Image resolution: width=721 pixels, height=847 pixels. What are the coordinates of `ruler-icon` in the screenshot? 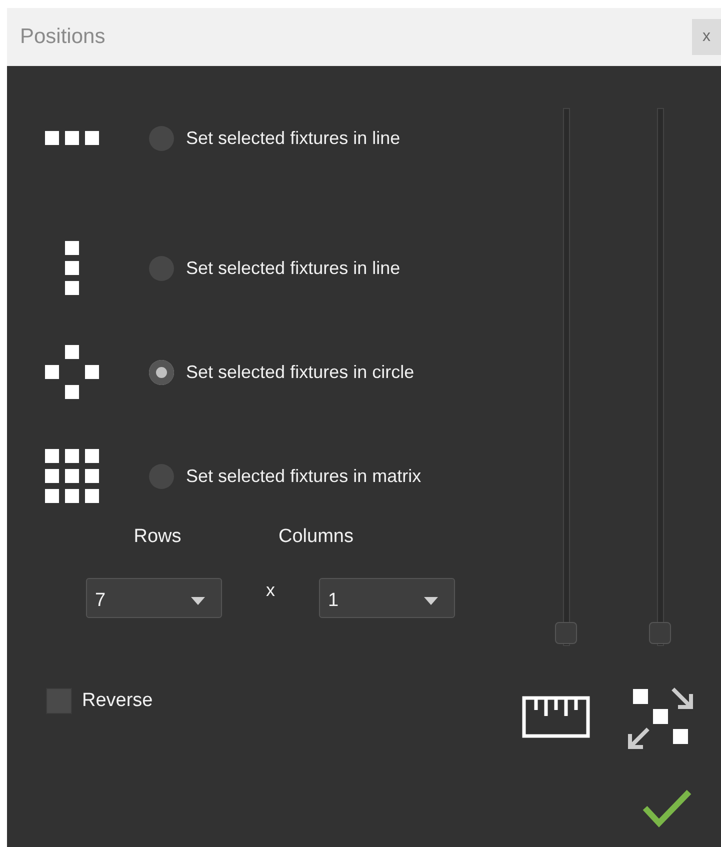 It's located at (556, 717).